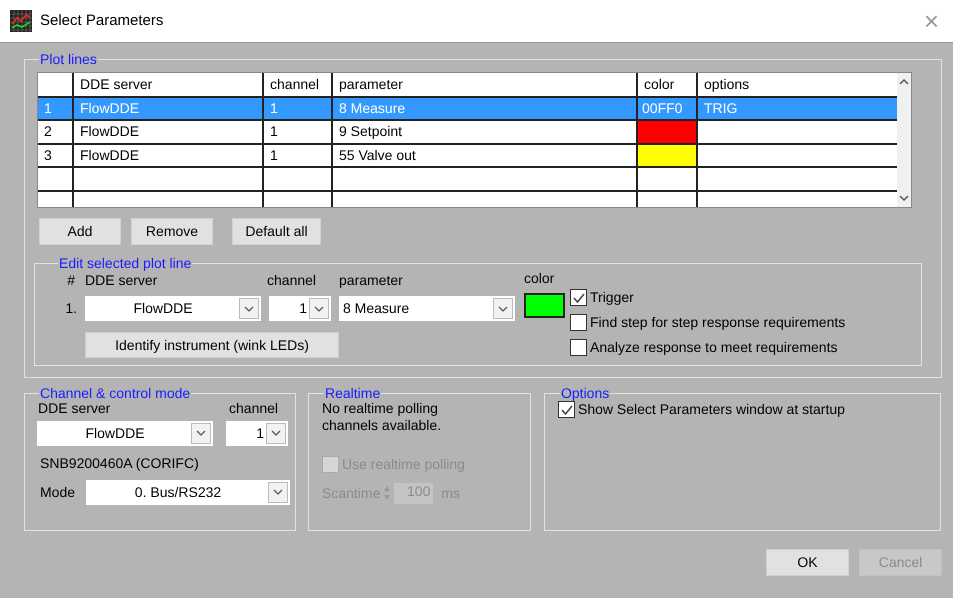 Image resolution: width=953 pixels, height=598 pixels. What do you see at coordinates (484, 155) in the screenshot?
I see `table-cell: 55 Valve out` at bounding box center [484, 155].